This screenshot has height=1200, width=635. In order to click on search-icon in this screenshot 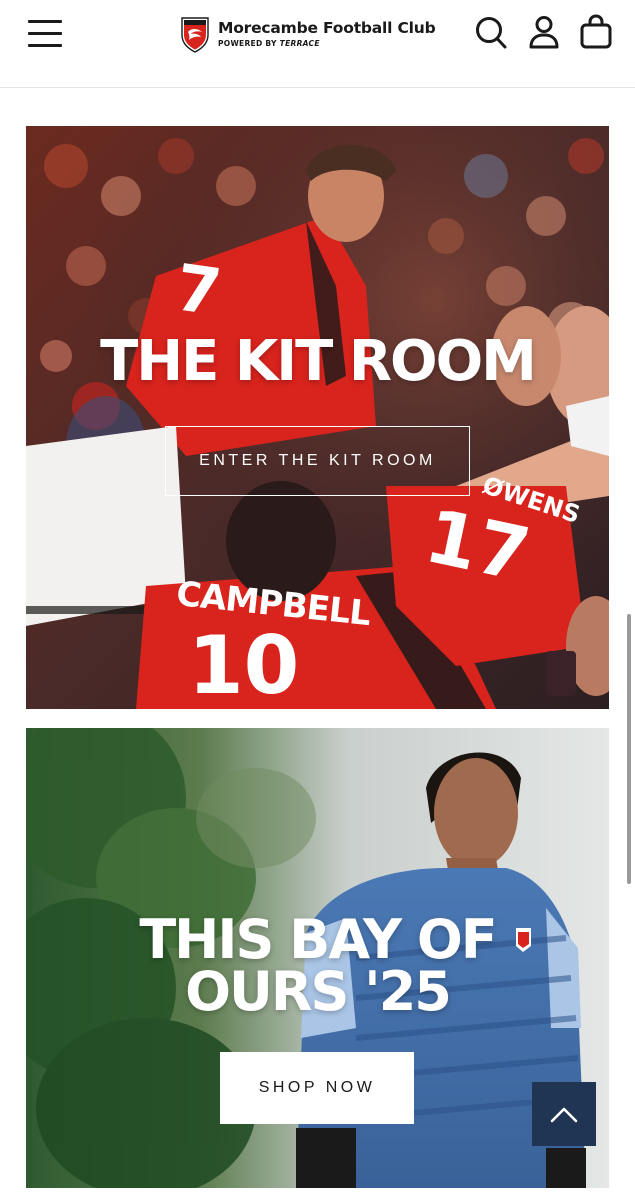, I will do `click(491, 32)`.